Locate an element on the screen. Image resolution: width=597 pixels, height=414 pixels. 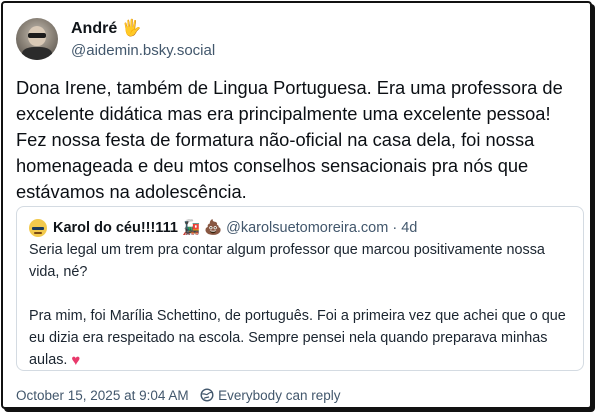
everybody-reply-icon is located at coordinates (207, 396).